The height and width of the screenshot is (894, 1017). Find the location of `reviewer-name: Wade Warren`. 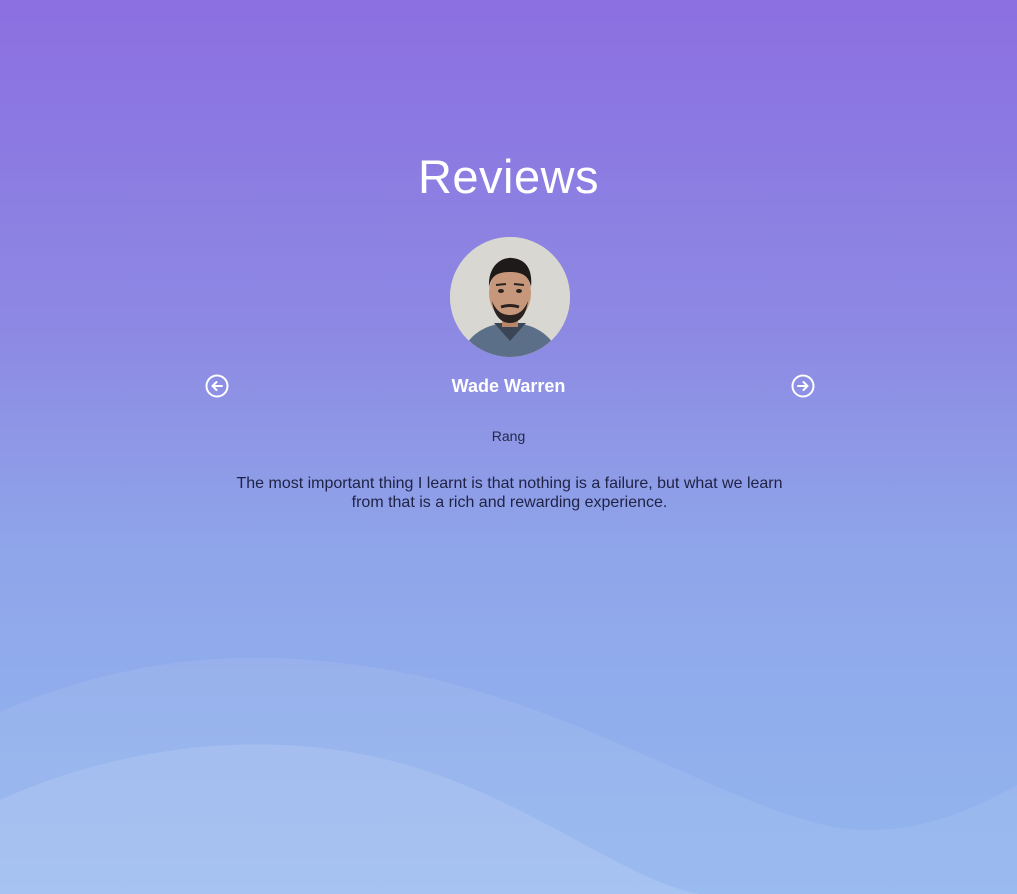

reviewer-name: Wade Warren is located at coordinates (508, 386).